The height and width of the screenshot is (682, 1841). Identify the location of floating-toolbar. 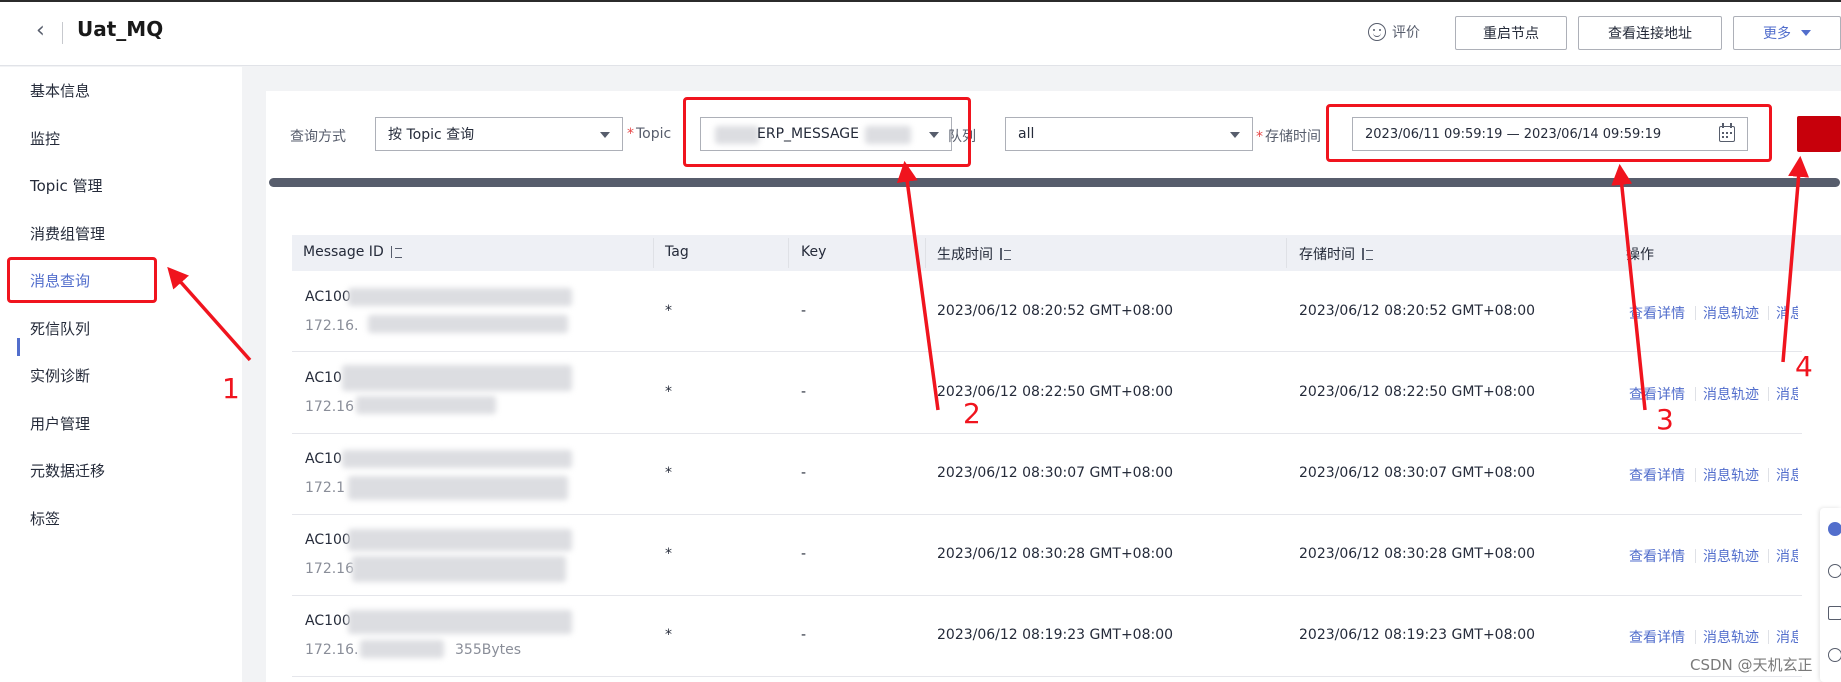
(1830, 595).